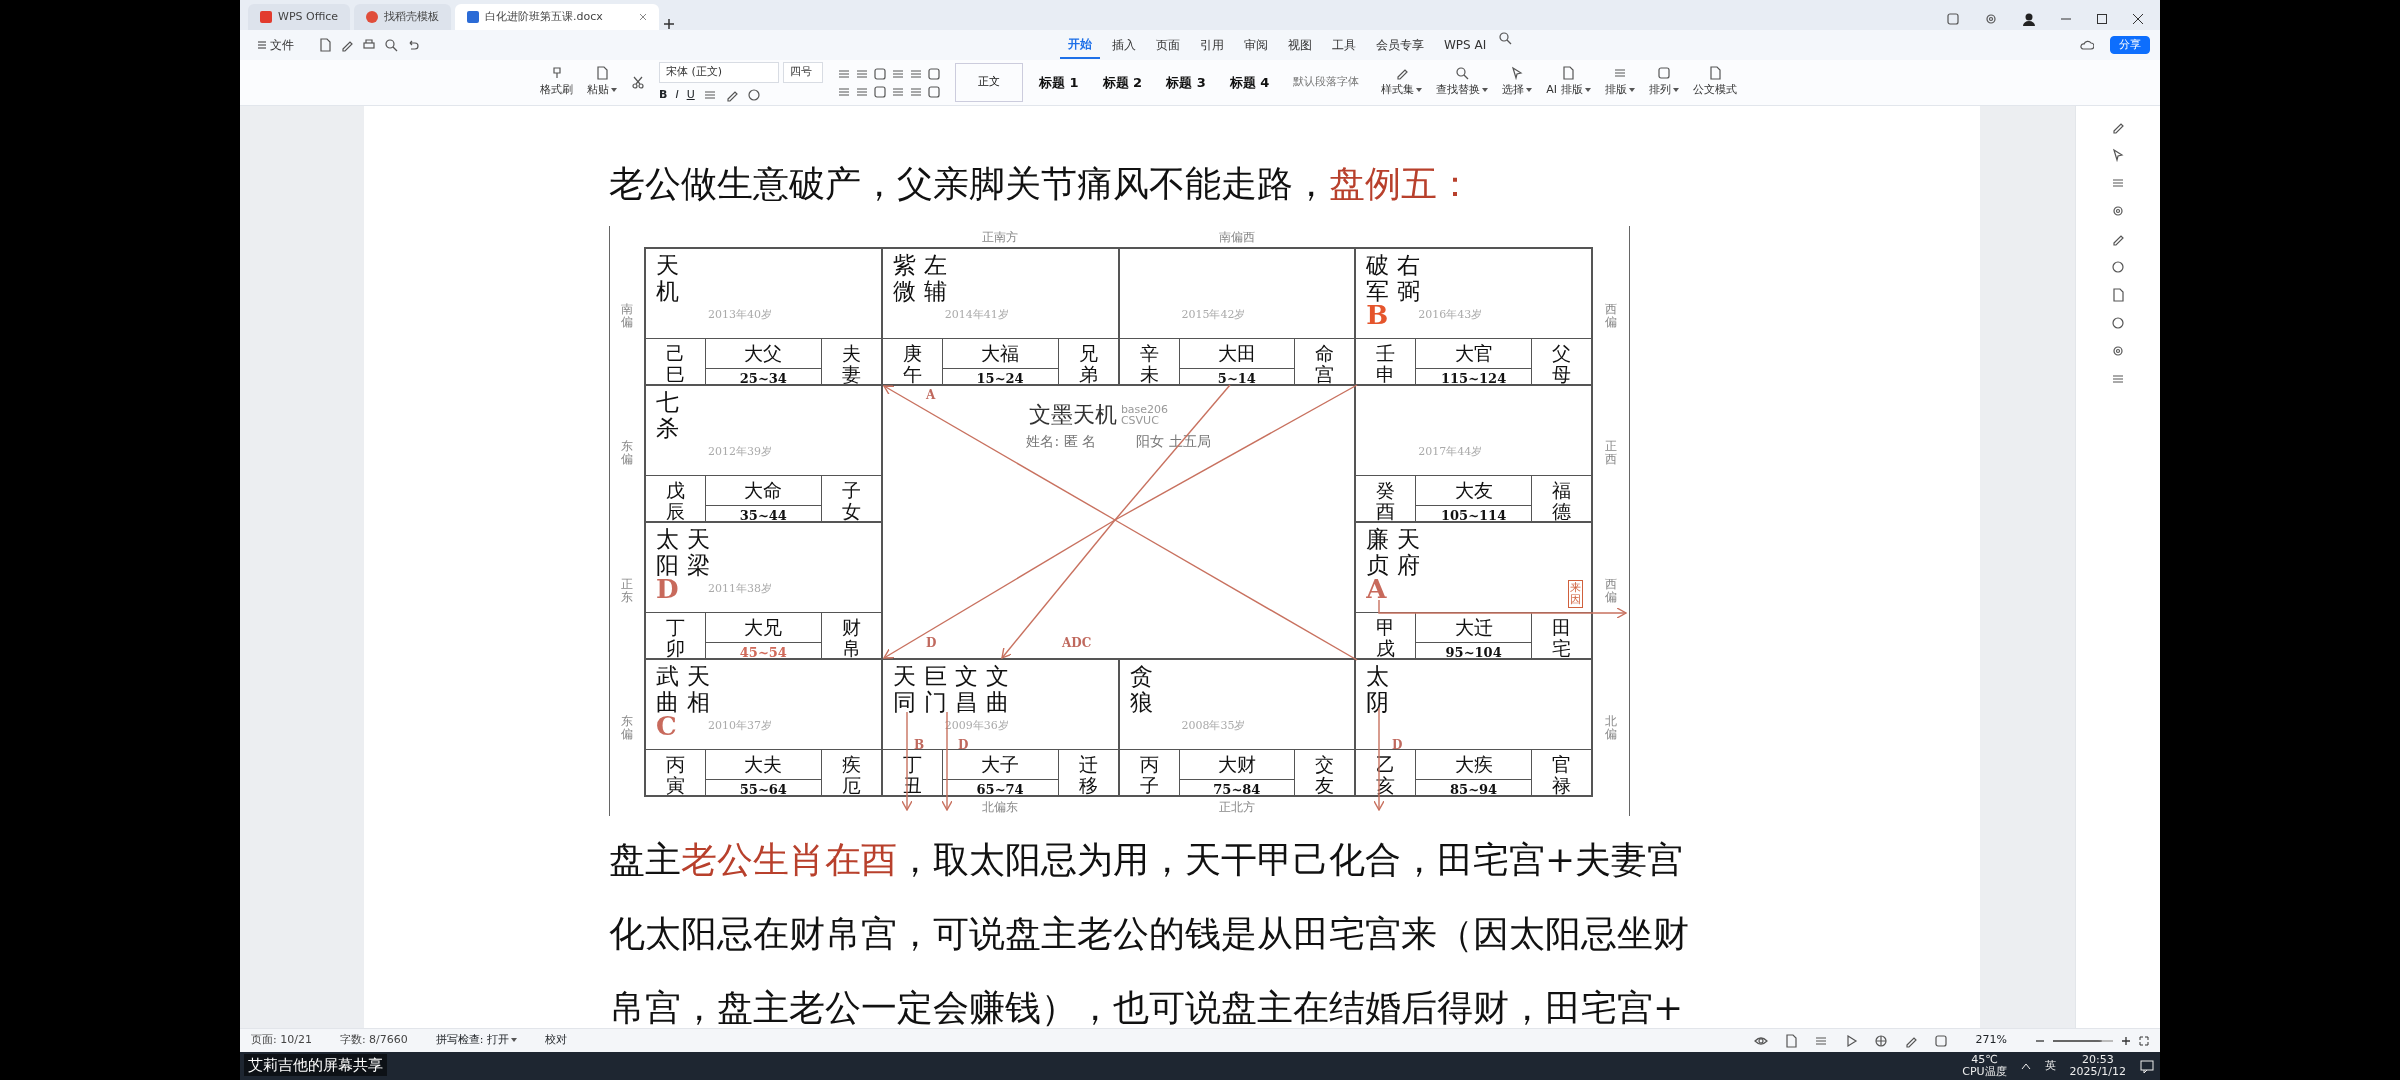 The width and height of the screenshot is (2400, 1080). Describe the element at coordinates (556, 1040) in the screenshot. I see `proofread-button: 校对` at that location.